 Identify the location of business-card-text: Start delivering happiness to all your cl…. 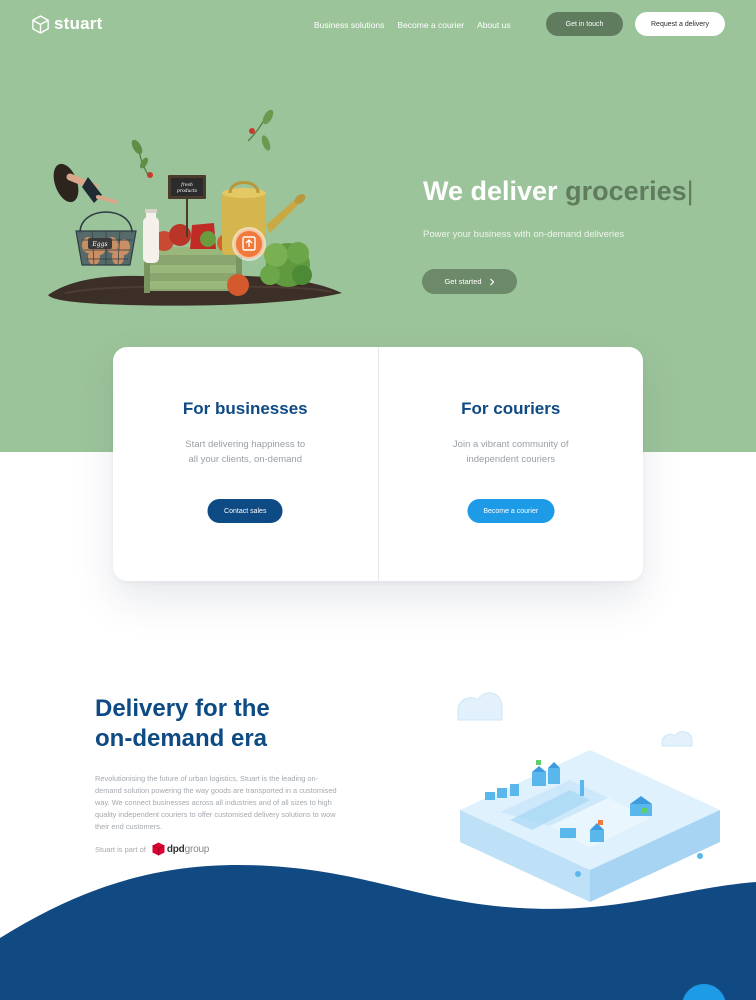
(245, 452).